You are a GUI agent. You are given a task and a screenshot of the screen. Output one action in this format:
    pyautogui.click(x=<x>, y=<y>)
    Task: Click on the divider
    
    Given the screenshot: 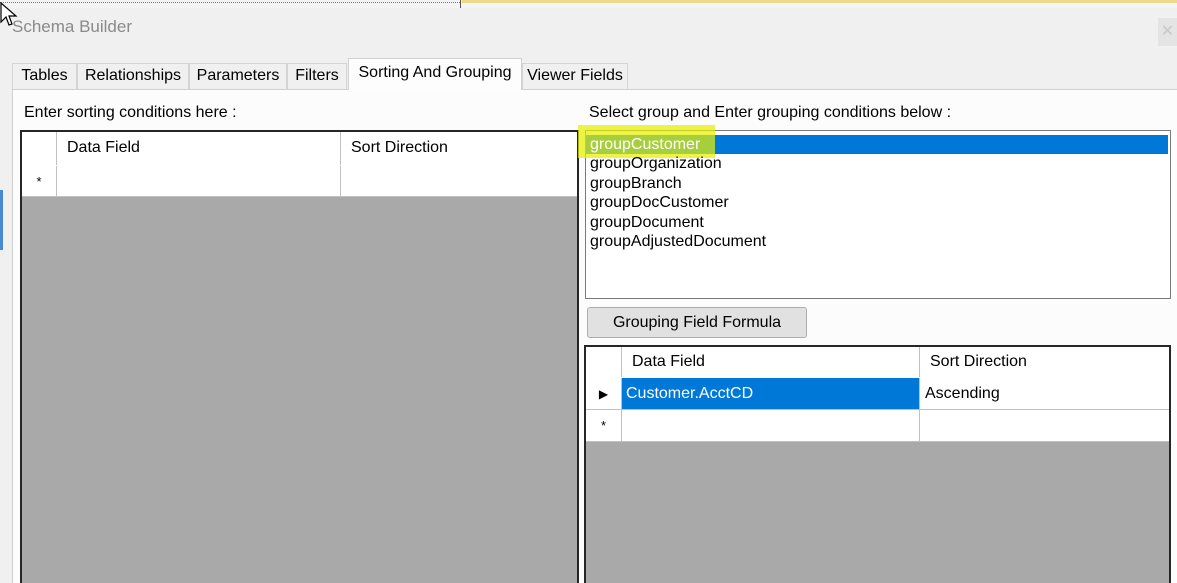 What is the action you would take?
    pyautogui.click(x=460, y=4)
    